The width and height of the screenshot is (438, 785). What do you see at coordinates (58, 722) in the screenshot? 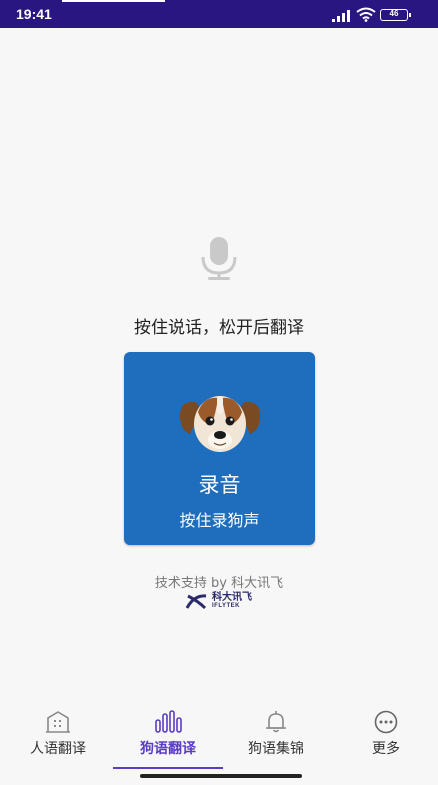
I see `building-icon` at bounding box center [58, 722].